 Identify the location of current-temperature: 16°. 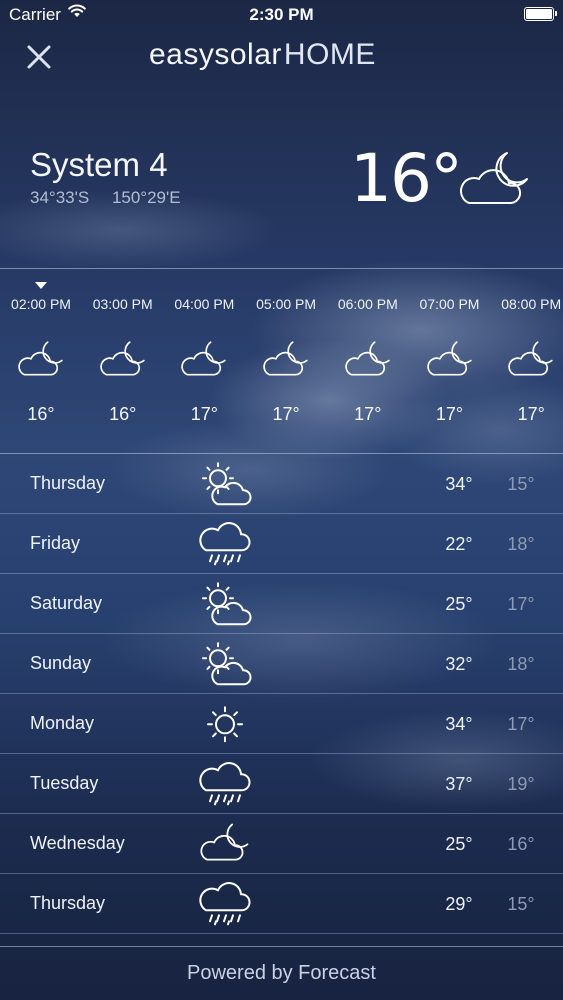
(406, 178).